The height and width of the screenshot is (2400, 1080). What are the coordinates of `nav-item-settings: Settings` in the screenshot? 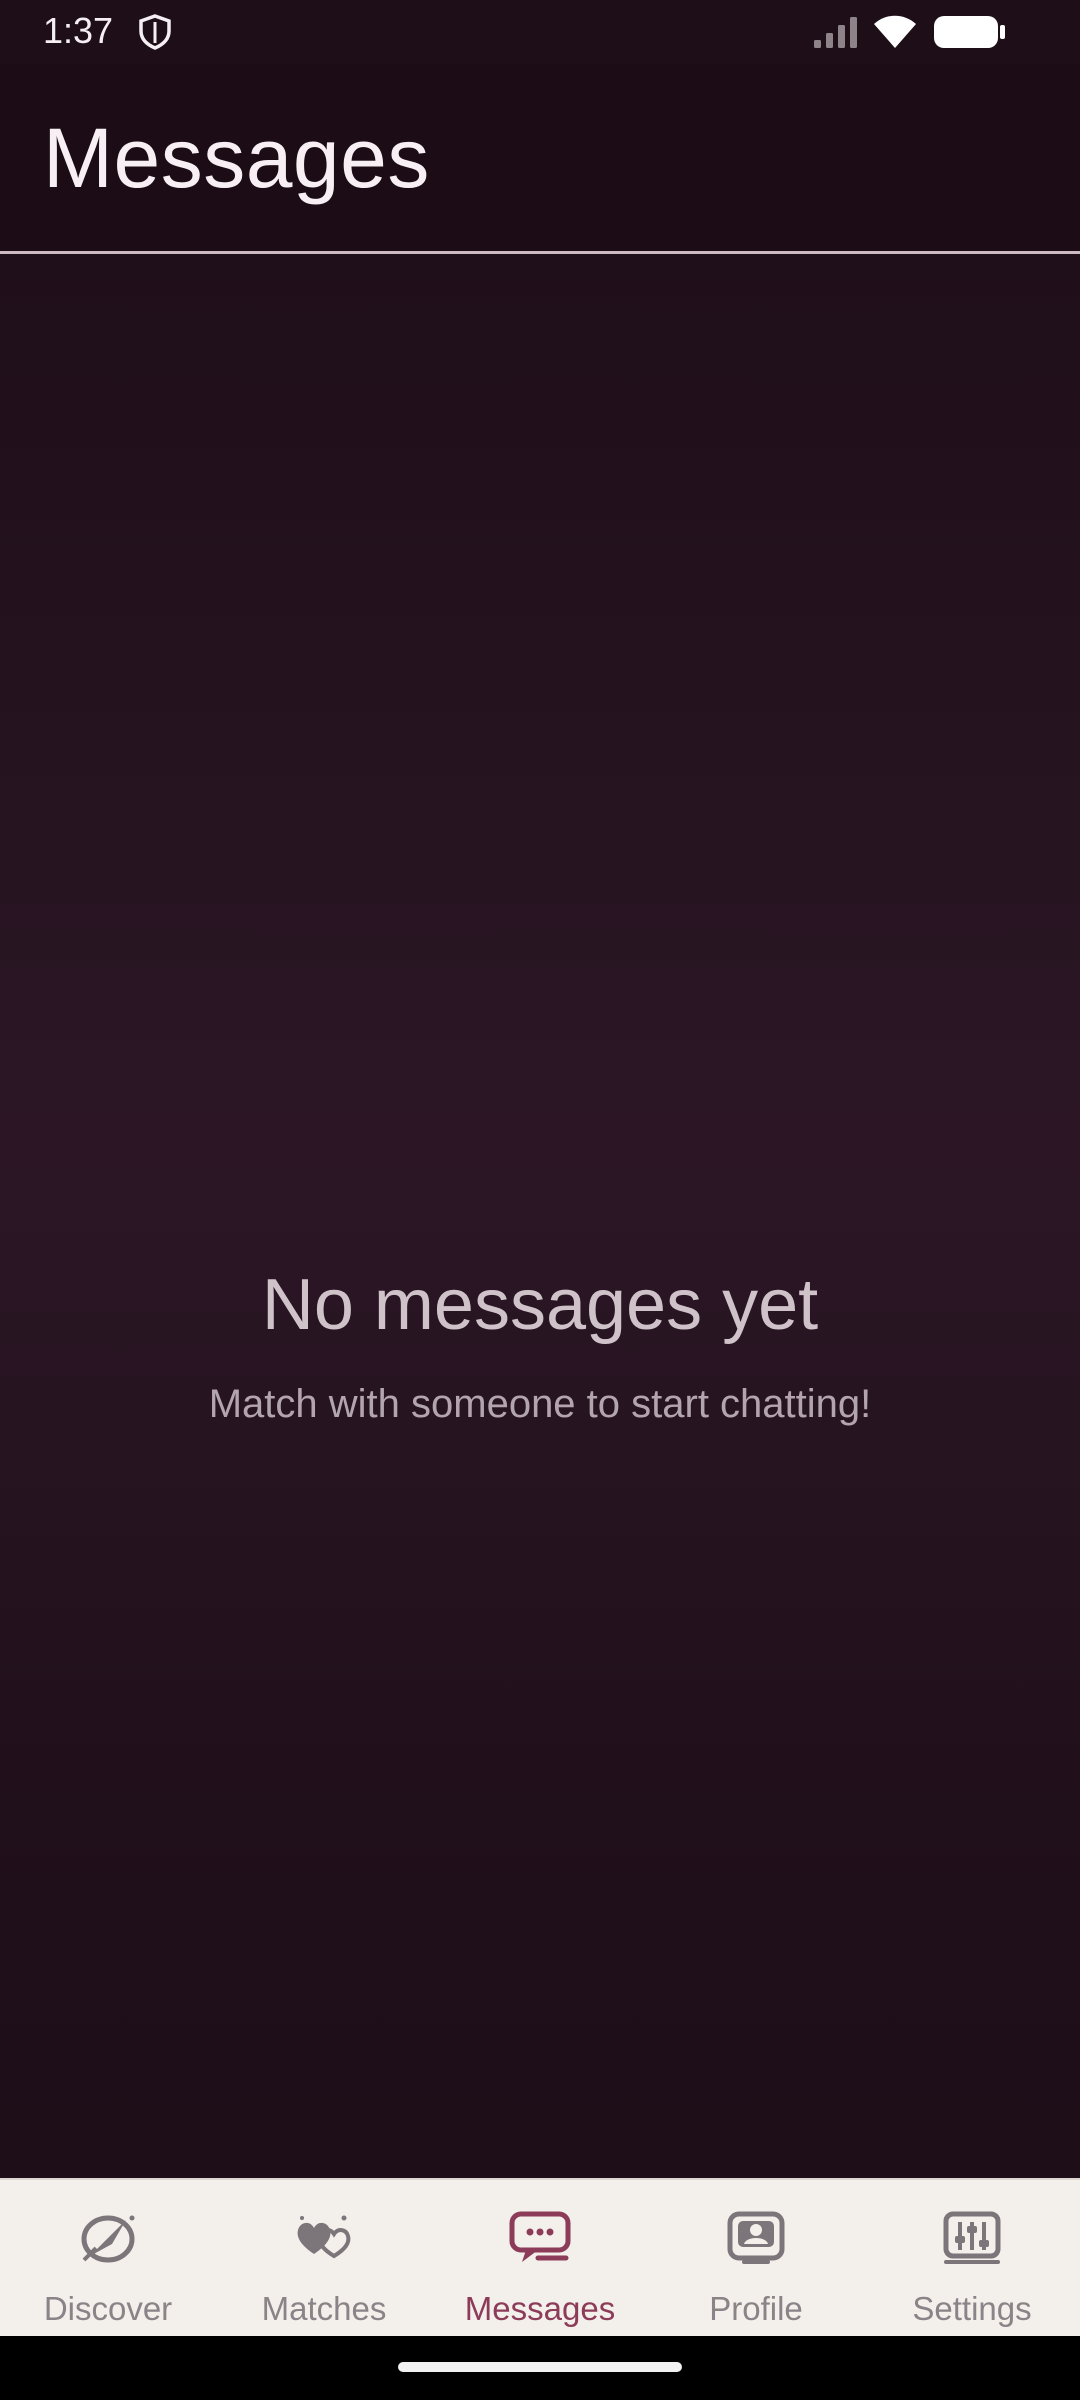 It's located at (972, 2259).